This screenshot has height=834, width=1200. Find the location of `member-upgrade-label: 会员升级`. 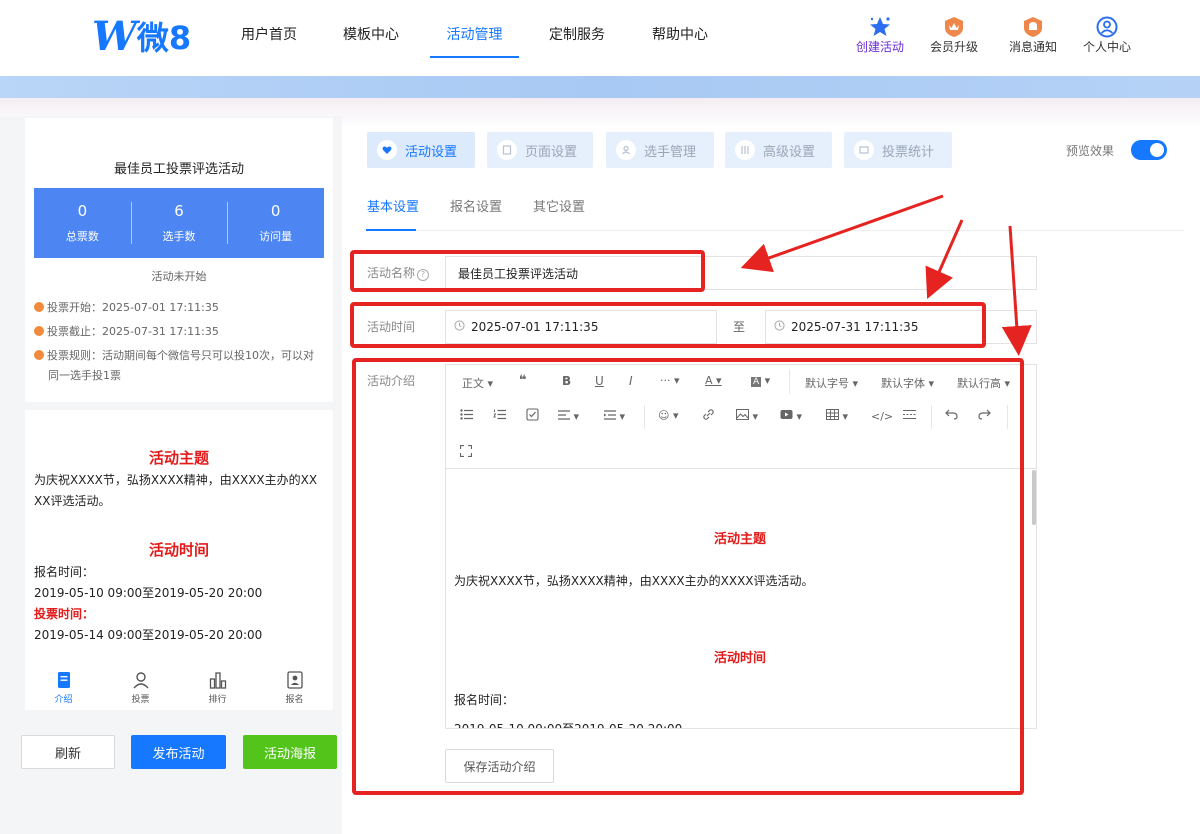

member-upgrade-label: 会员升级 is located at coordinates (953, 47).